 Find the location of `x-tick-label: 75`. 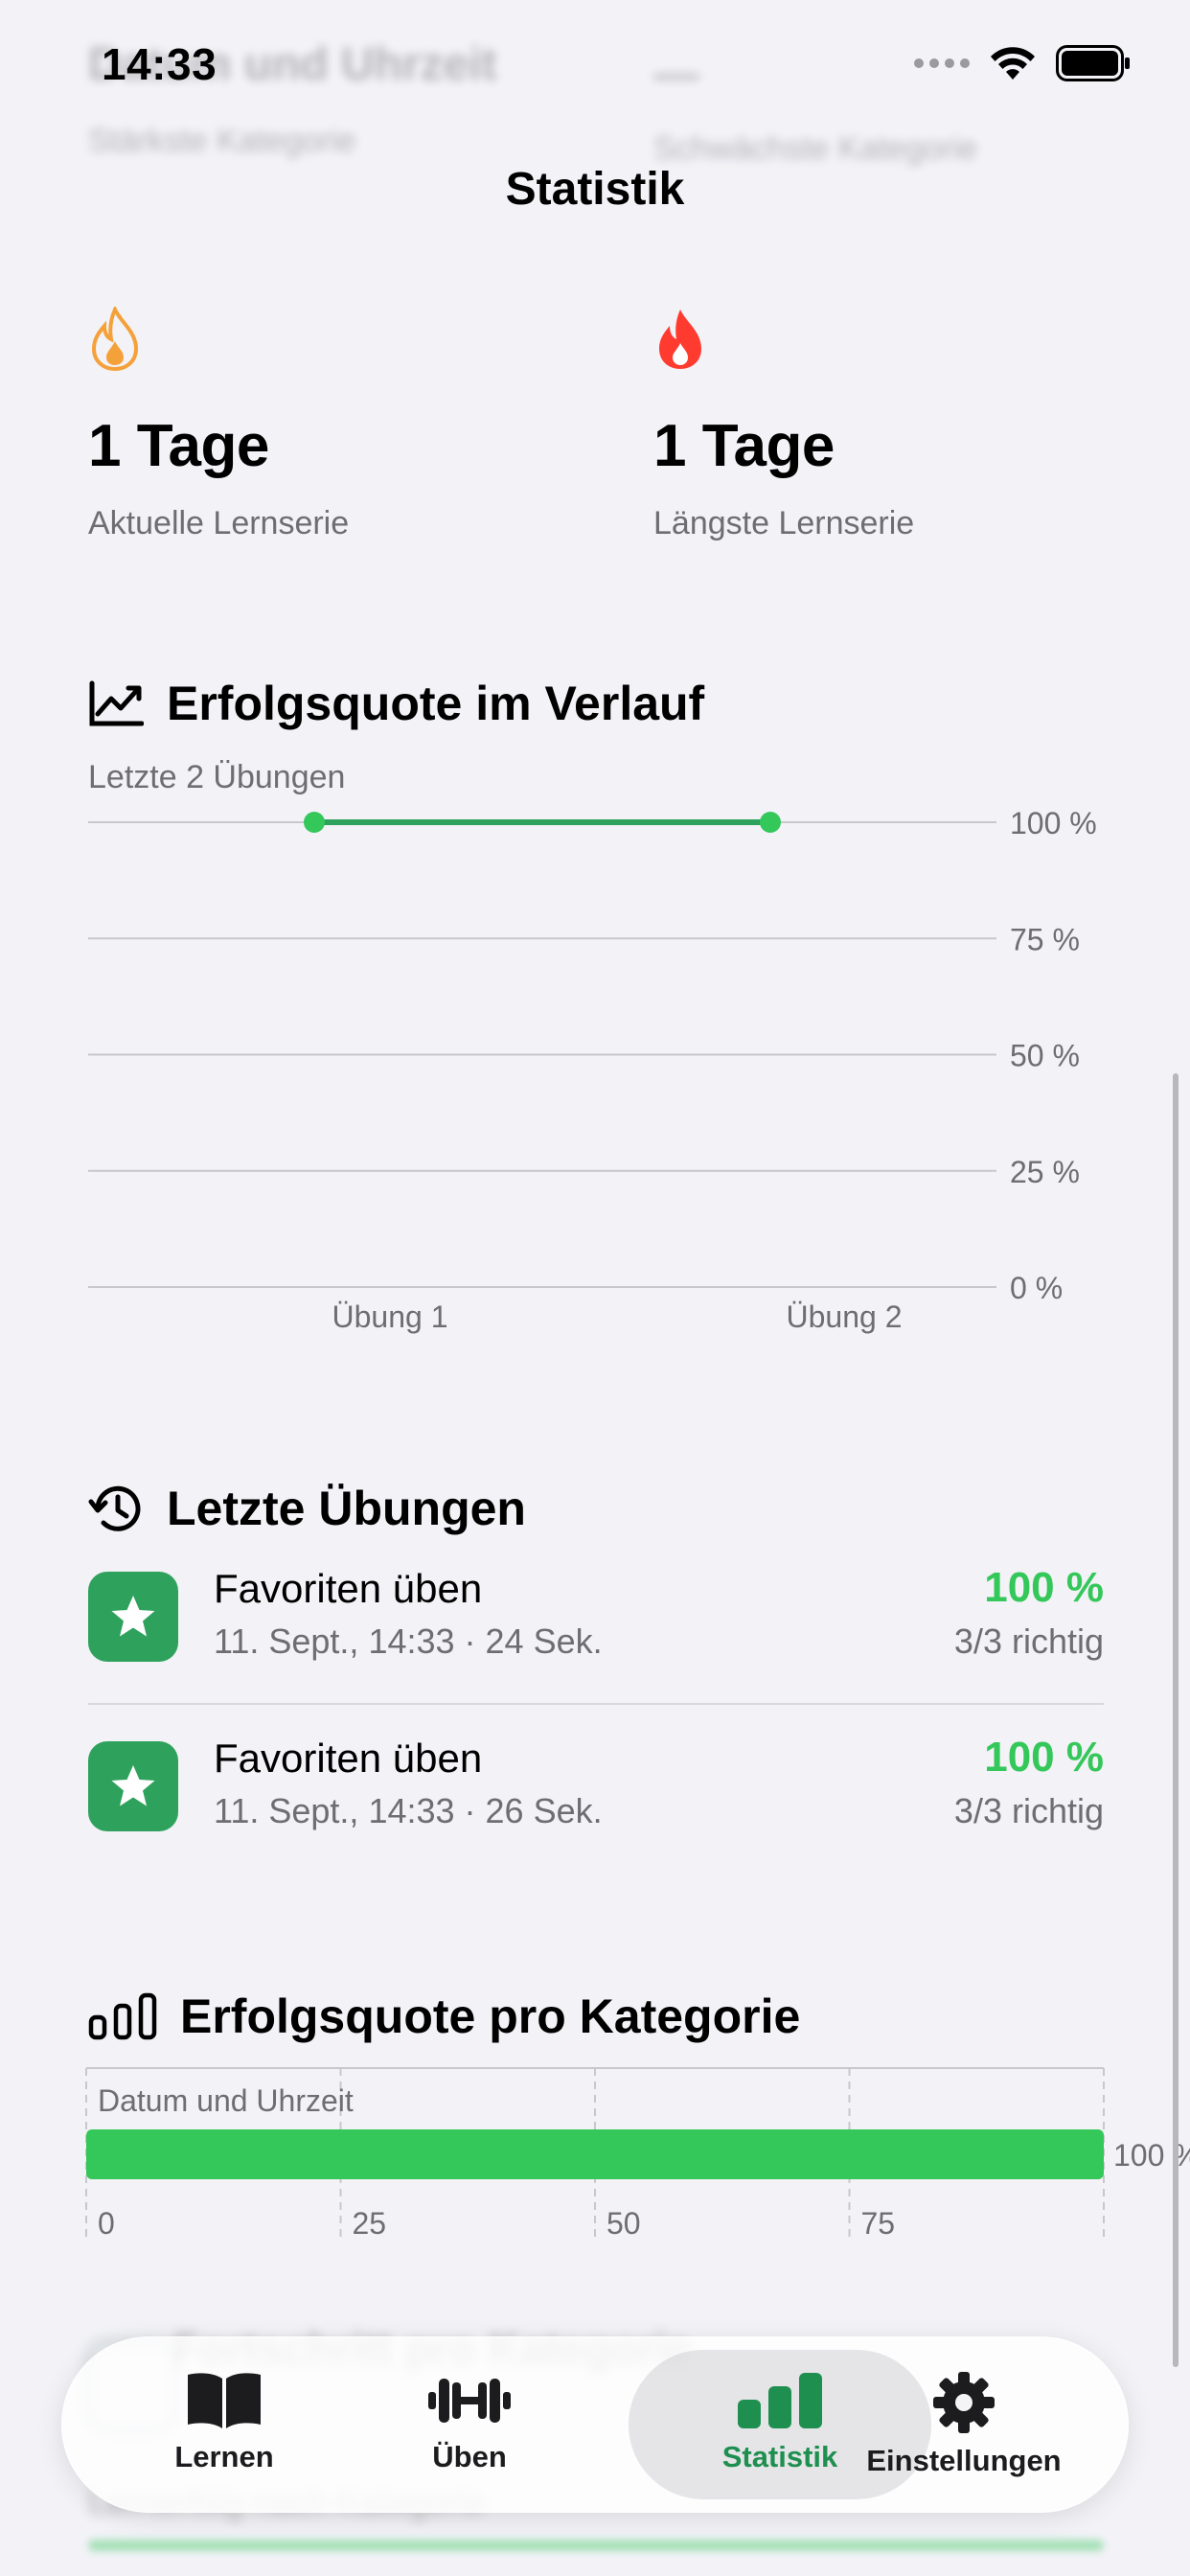

x-tick-label: 75 is located at coordinates (879, 2223).